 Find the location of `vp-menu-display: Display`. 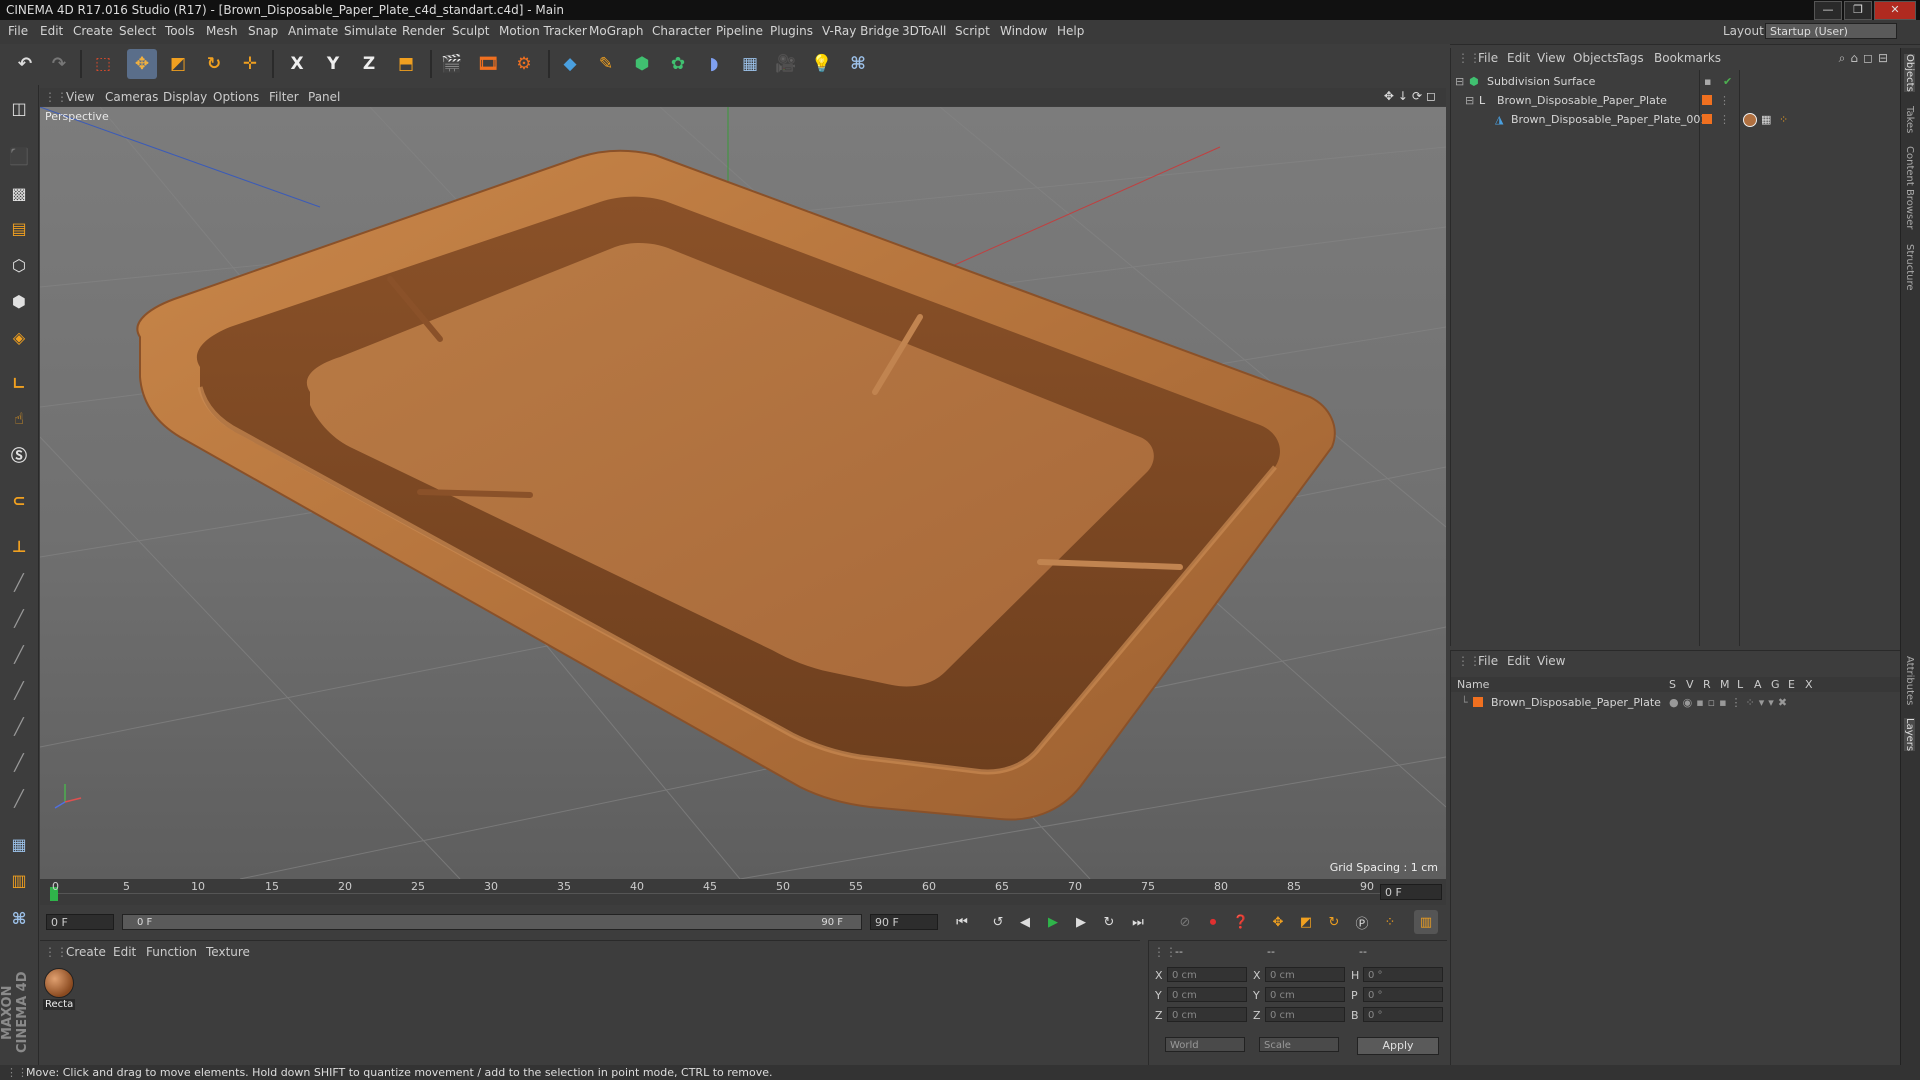

vp-menu-display: Display is located at coordinates (185, 97).